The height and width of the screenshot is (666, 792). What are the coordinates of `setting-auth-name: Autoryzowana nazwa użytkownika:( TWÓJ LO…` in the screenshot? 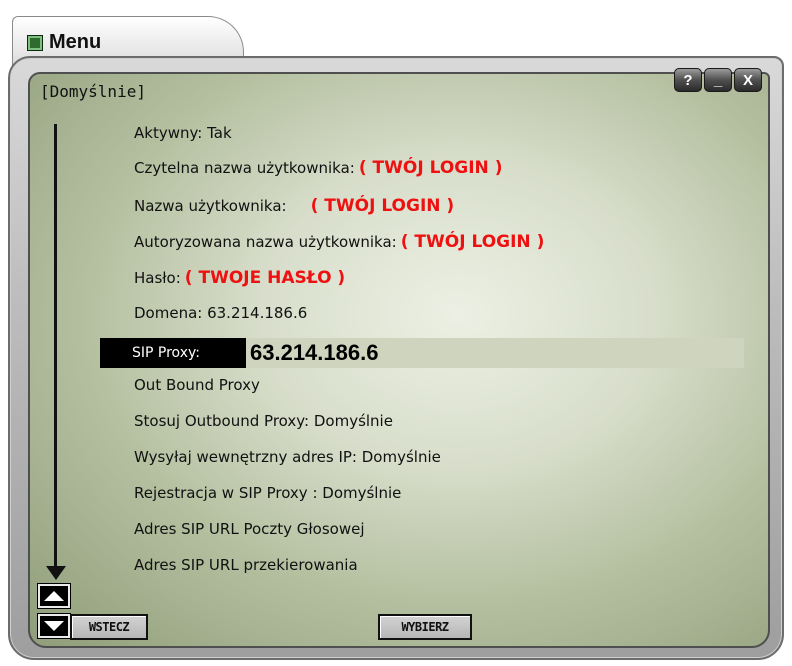 It's located at (339, 242).